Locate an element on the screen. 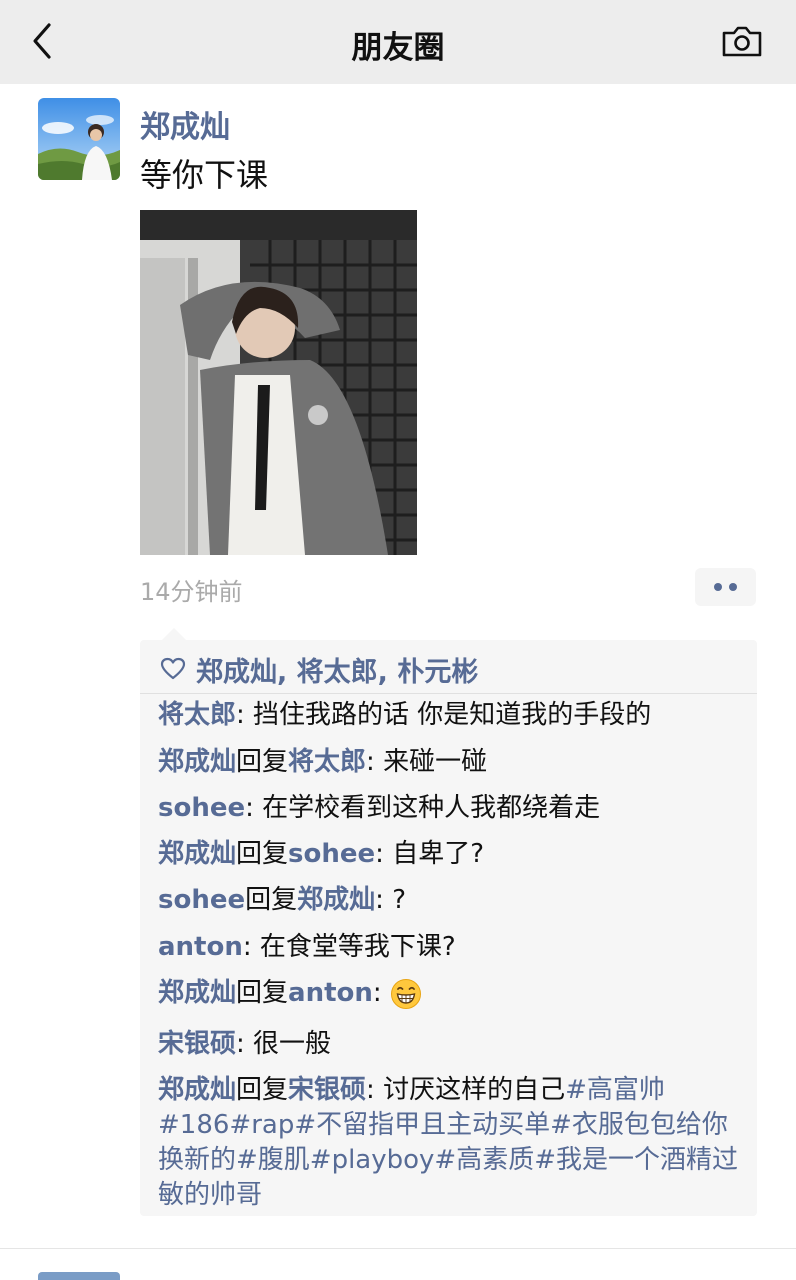 Image resolution: width=796 pixels, height=1280 pixels. page-title: 朋友圈 is located at coordinates (398, 48).